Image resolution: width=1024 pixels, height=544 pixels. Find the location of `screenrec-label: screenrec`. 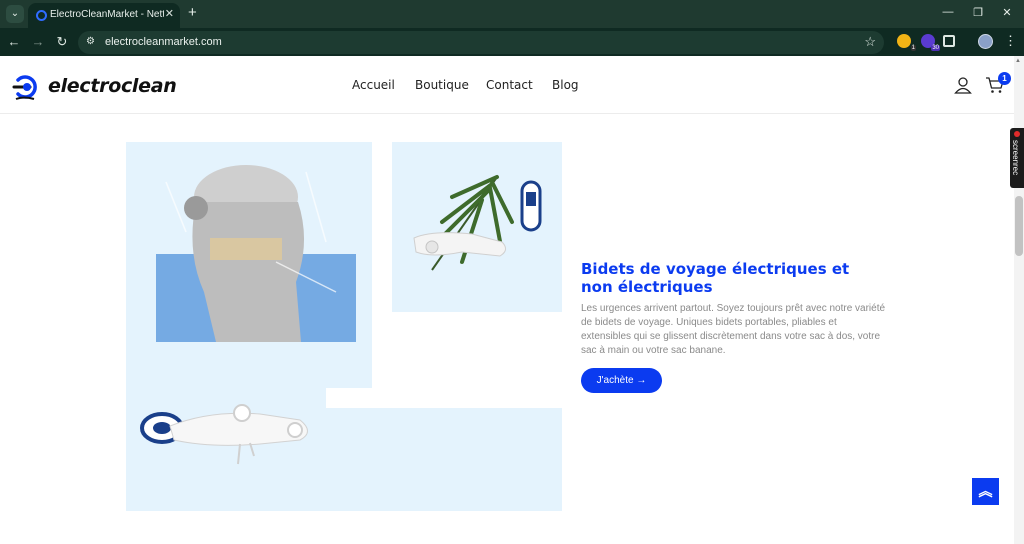

screenrec-label: screenrec is located at coordinates (1015, 158).